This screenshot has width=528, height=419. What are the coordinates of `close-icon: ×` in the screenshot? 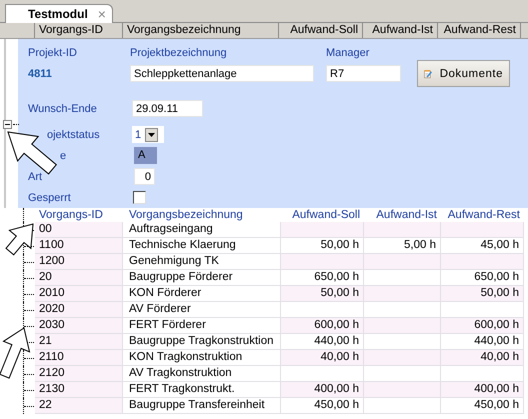 It's located at (102, 14).